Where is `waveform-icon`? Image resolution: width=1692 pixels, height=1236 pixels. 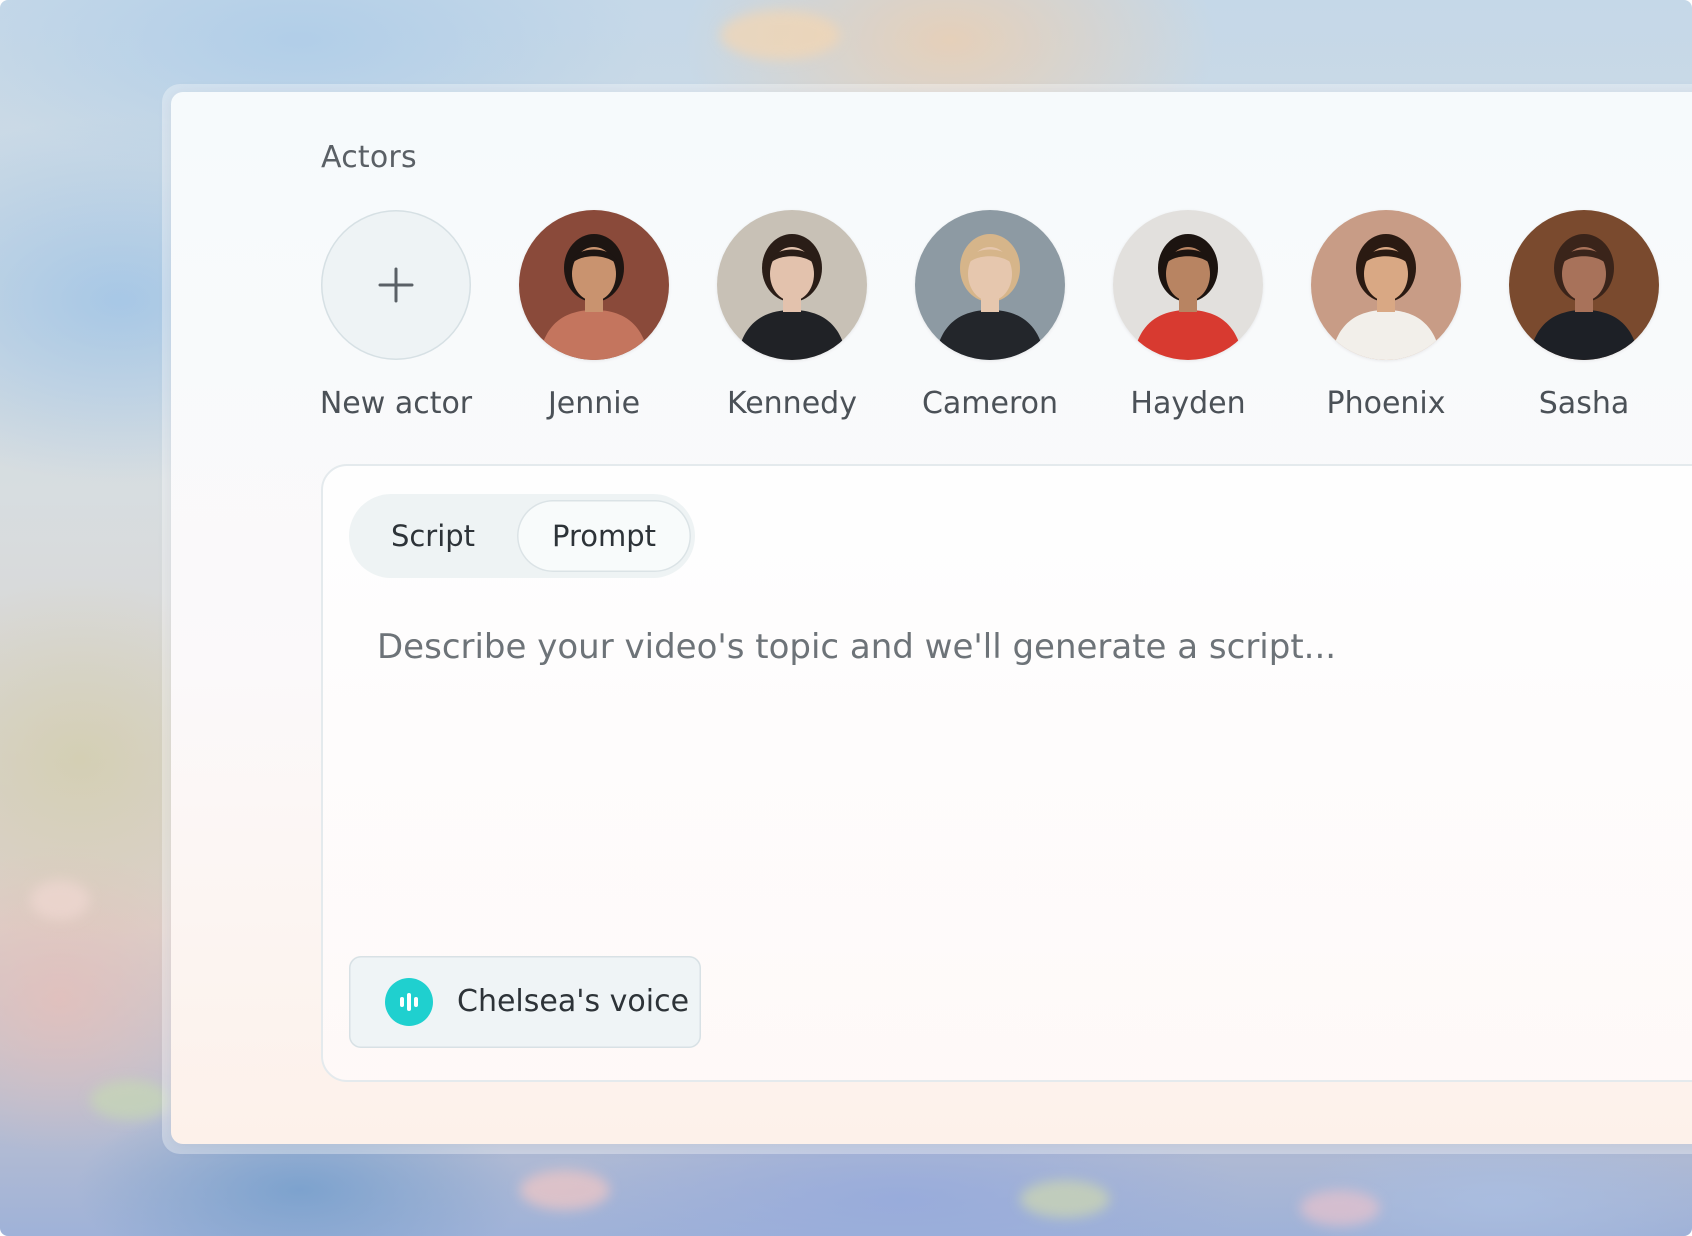
waveform-icon is located at coordinates (409, 1002).